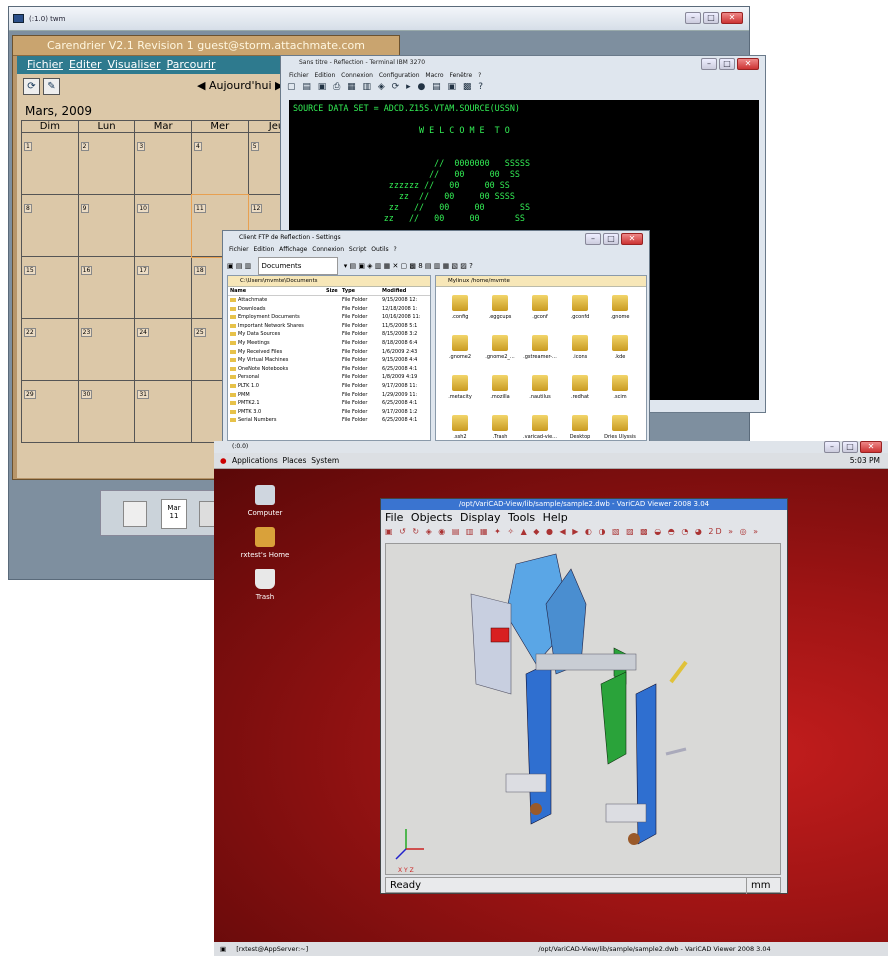  I want to click on calendar-day: 31, so click(163, 411).